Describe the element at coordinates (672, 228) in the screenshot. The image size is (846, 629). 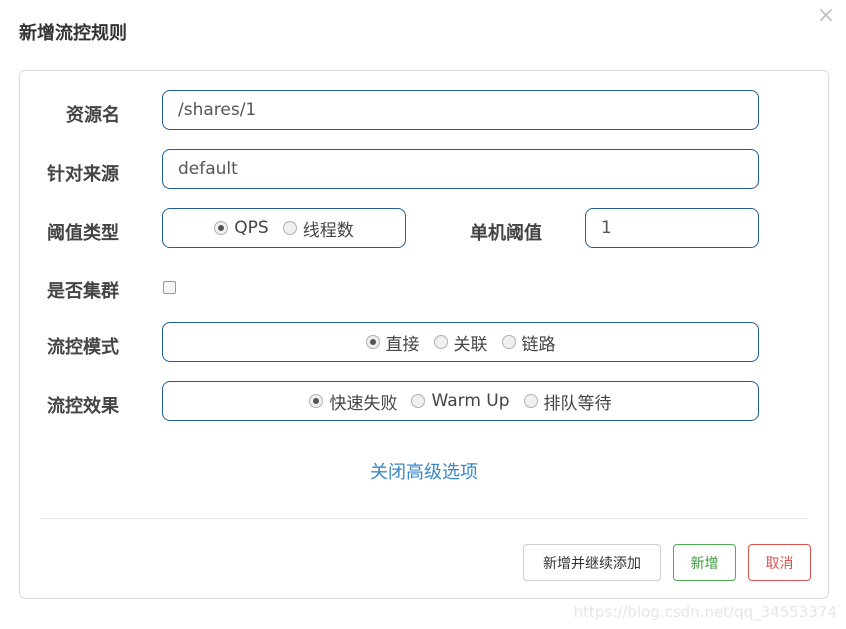
I see `single-threshold-input: 1` at that location.